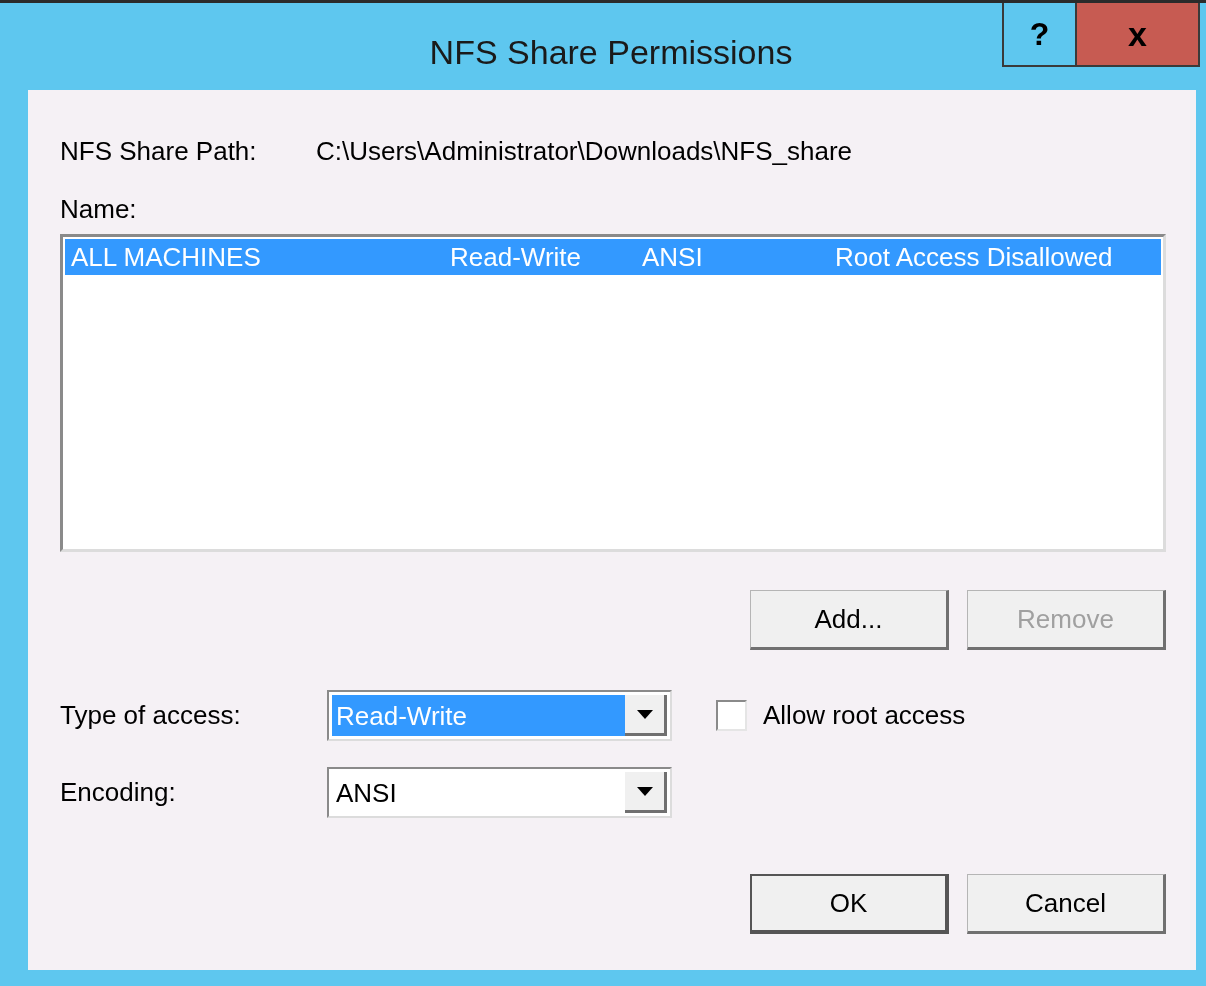 The image size is (1206, 986). Describe the element at coordinates (118, 792) in the screenshot. I see `encoding-label: Encoding:` at that location.